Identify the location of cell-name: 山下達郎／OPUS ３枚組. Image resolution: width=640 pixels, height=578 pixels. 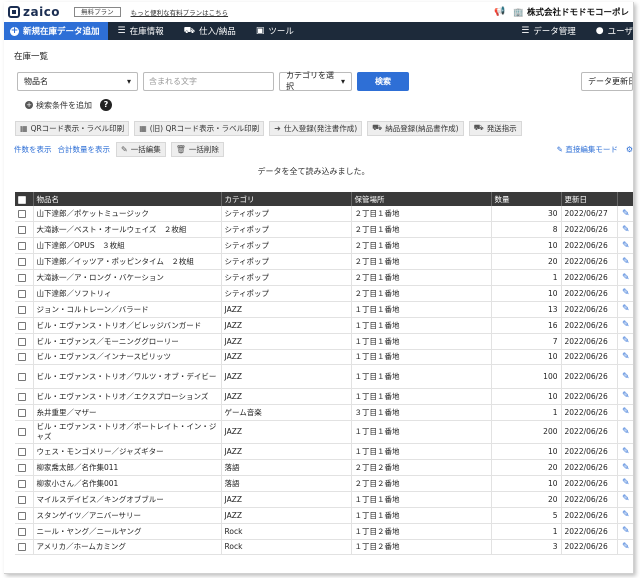
(127, 246).